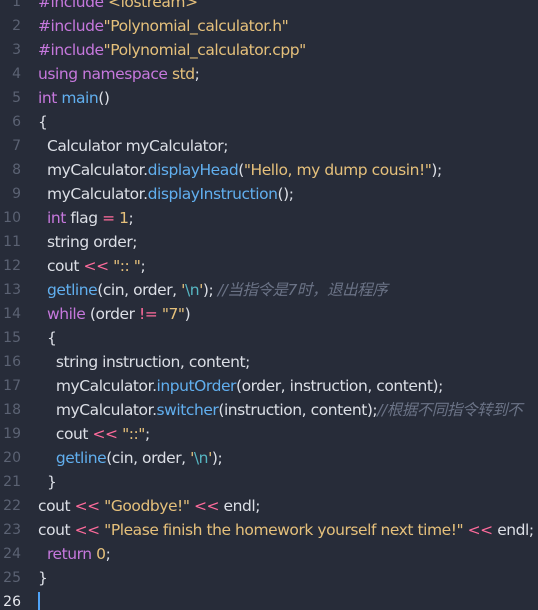  What do you see at coordinates (269, 434) in the screenshot?
I see `code-line: 19 cout << "::";` at bounding box center [269, 434].